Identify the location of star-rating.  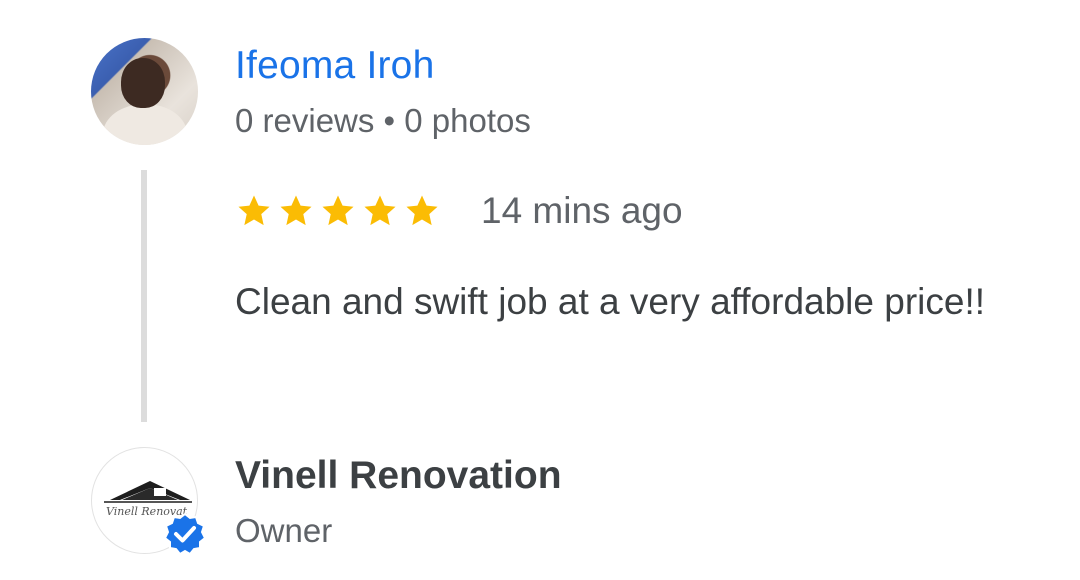
(338, 211).